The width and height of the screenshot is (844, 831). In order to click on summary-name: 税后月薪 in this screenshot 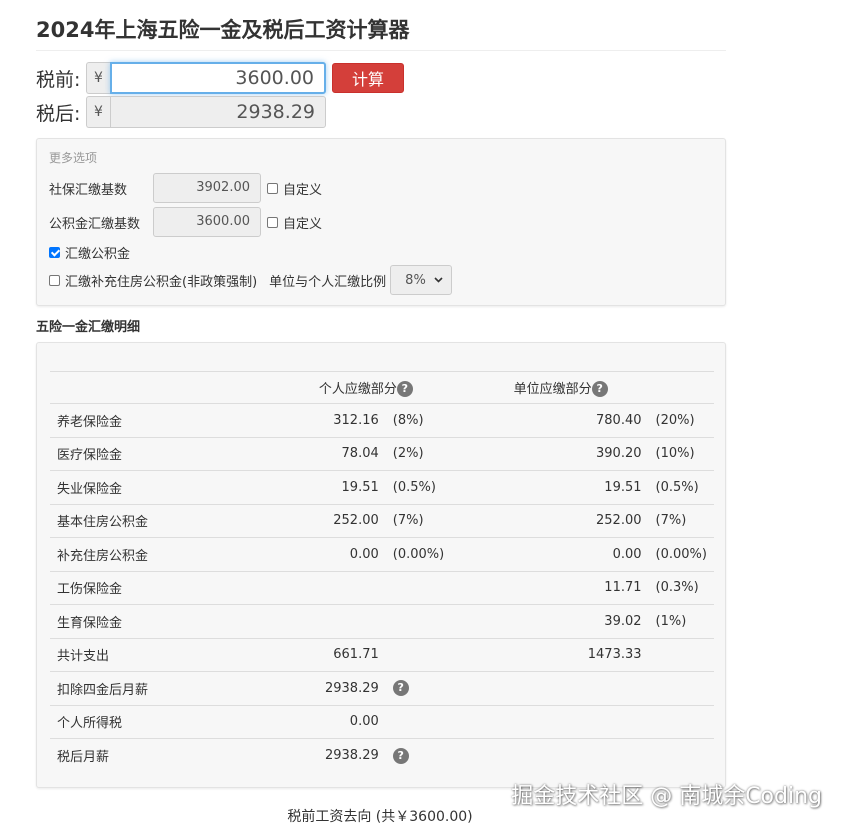, I will do `click(124, 755)`.